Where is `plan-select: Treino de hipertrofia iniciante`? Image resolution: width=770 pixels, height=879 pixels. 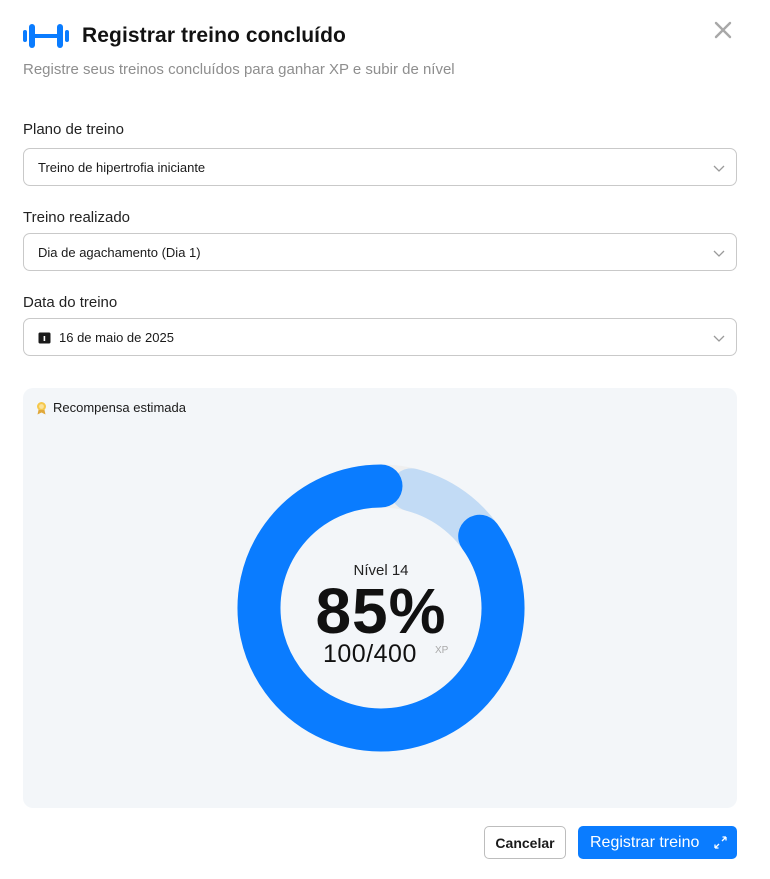
plan-select: Treino de hipertrofia iniciante is located at coordinates (380, 167).